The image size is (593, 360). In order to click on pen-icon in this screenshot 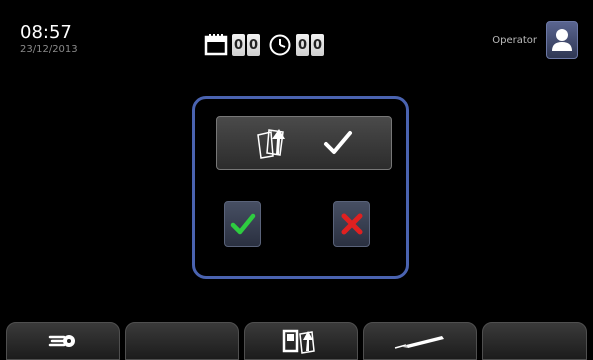, I will do `click(419, 342)`.